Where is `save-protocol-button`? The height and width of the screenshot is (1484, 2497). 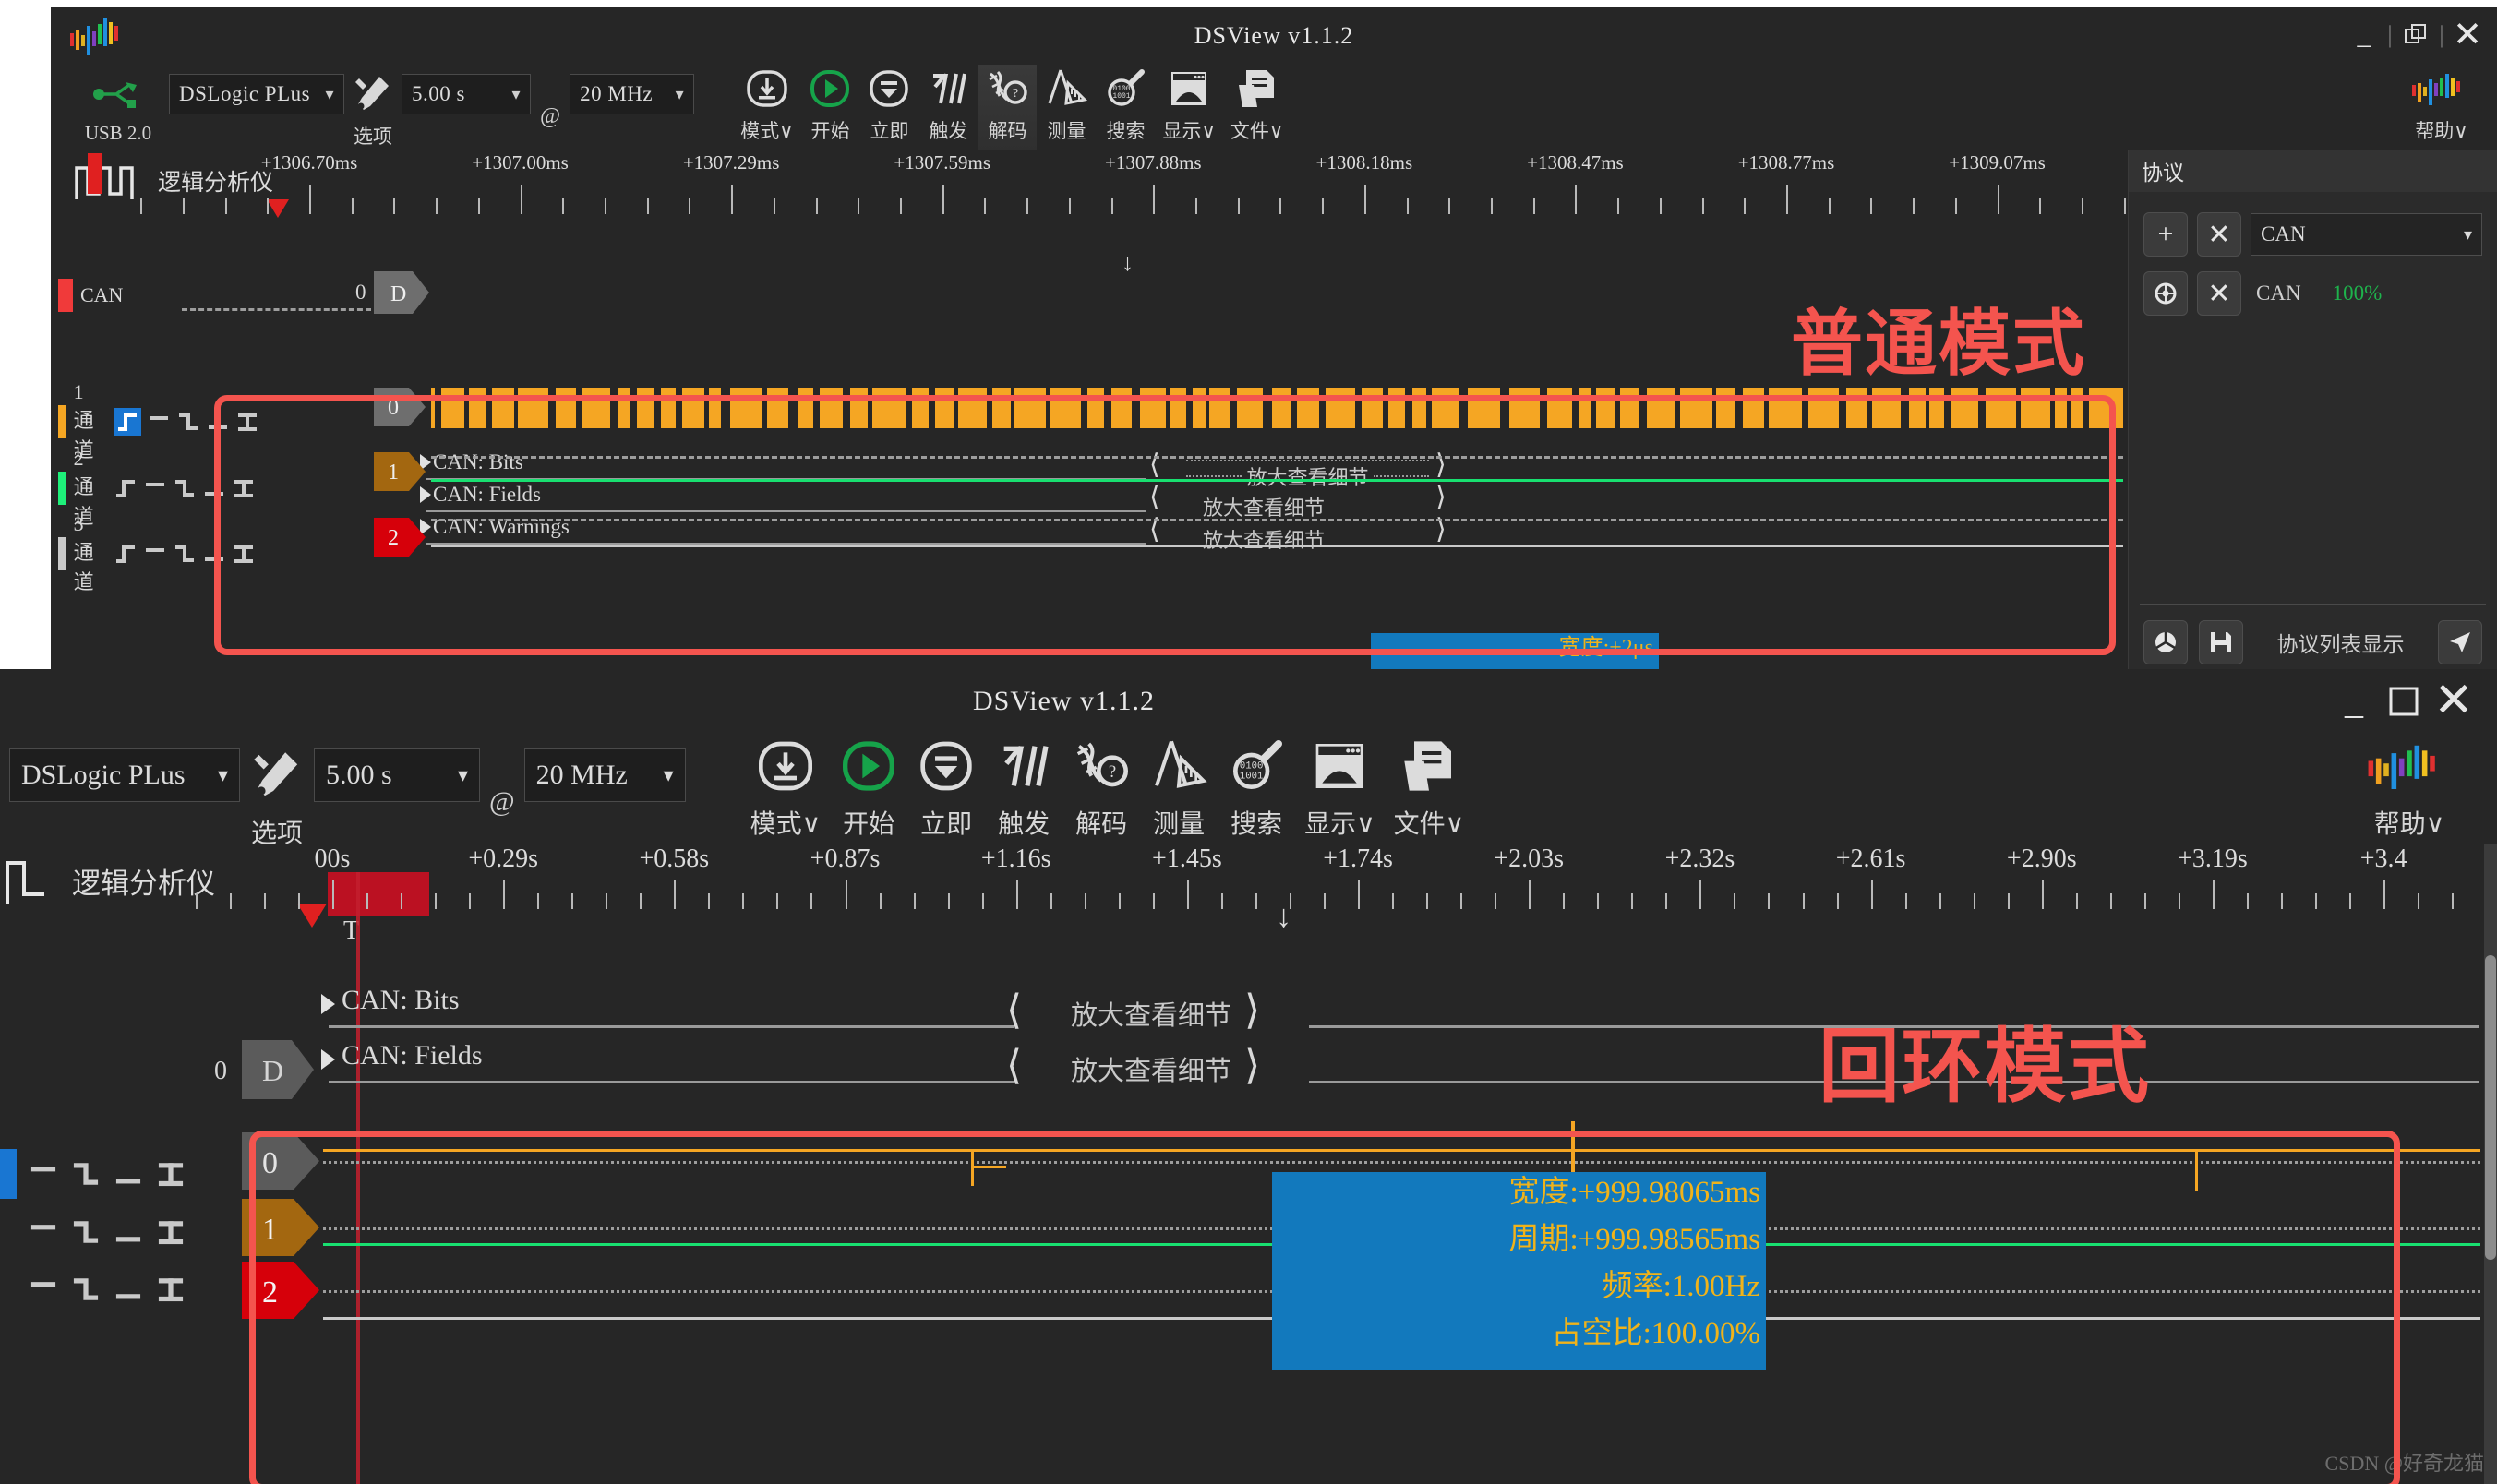
save-protocol-button is located at coordinates (2221, 642).